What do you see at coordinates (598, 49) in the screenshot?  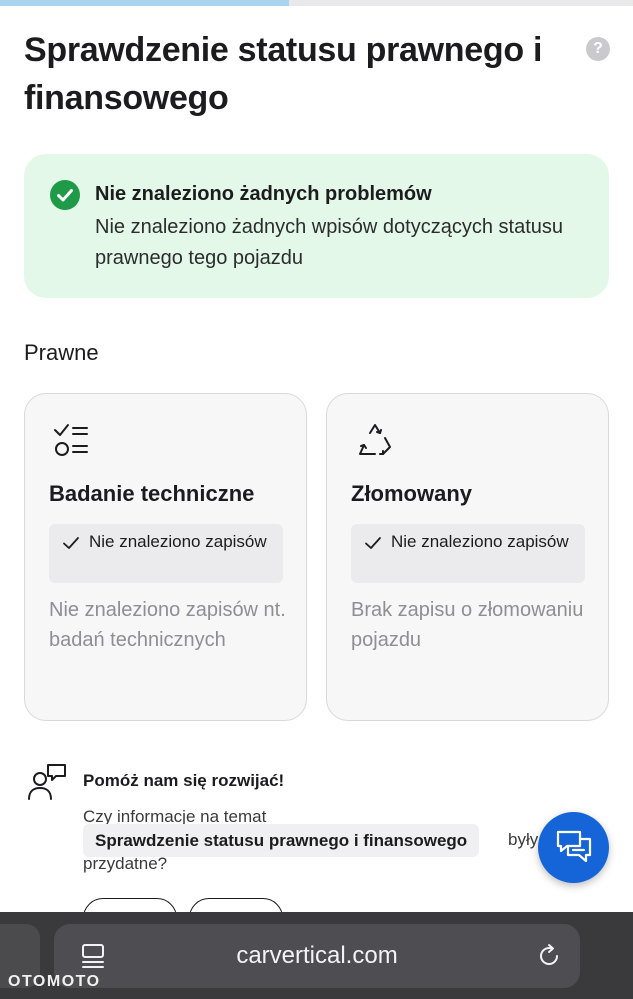 I see `question-mark-icon: ?` at bounding box center [598, 49].